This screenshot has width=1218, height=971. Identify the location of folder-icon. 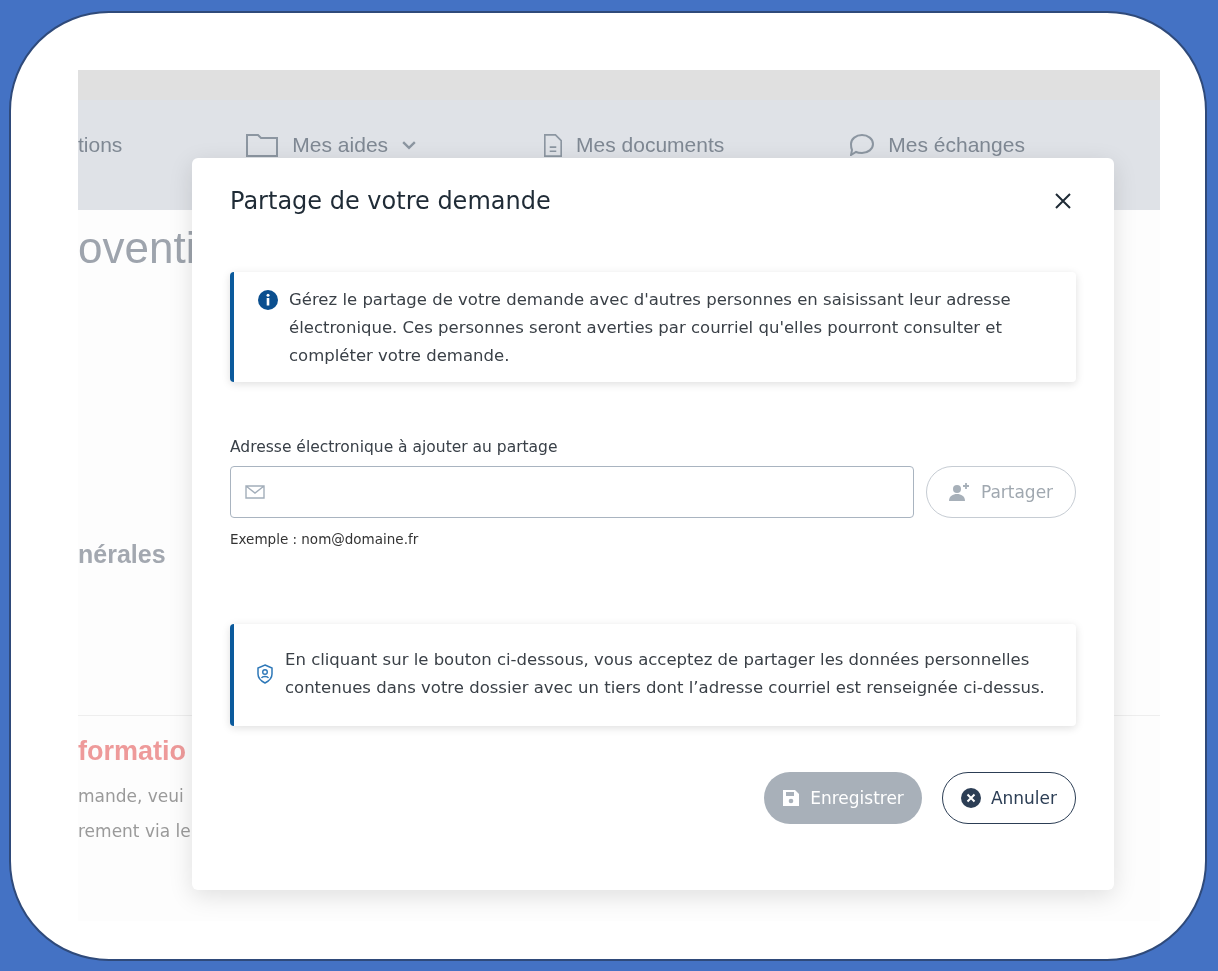
(262, 145).